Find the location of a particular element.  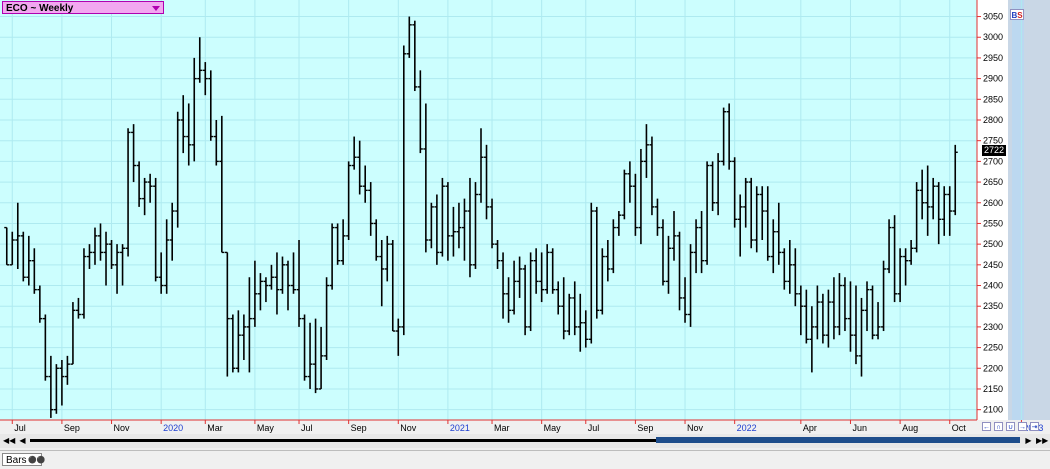

bottom-tab-bar: Bars ⚫⚫ is located at coordinates (525, 459).